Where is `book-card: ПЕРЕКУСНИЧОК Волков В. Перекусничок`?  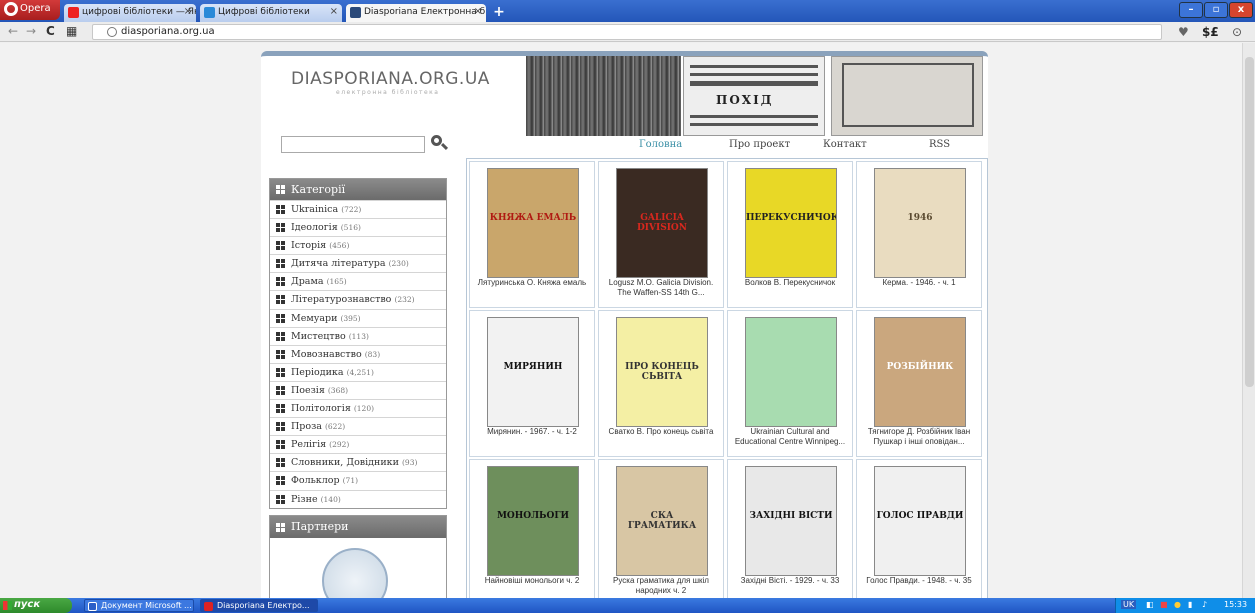 book-card: ПЕРЕКУСНИЧОК Волков В. Перекусничок is located at coordinates (790, 234).